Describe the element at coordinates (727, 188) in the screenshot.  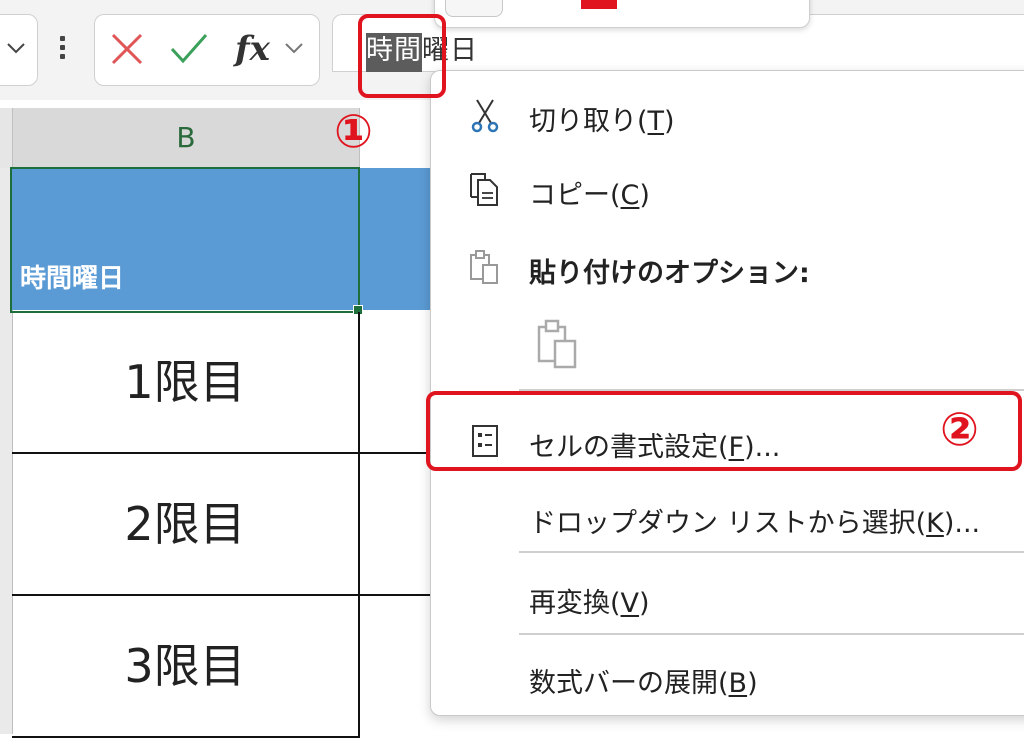
I see `menu-item-copy: コピー(C)` at that location.